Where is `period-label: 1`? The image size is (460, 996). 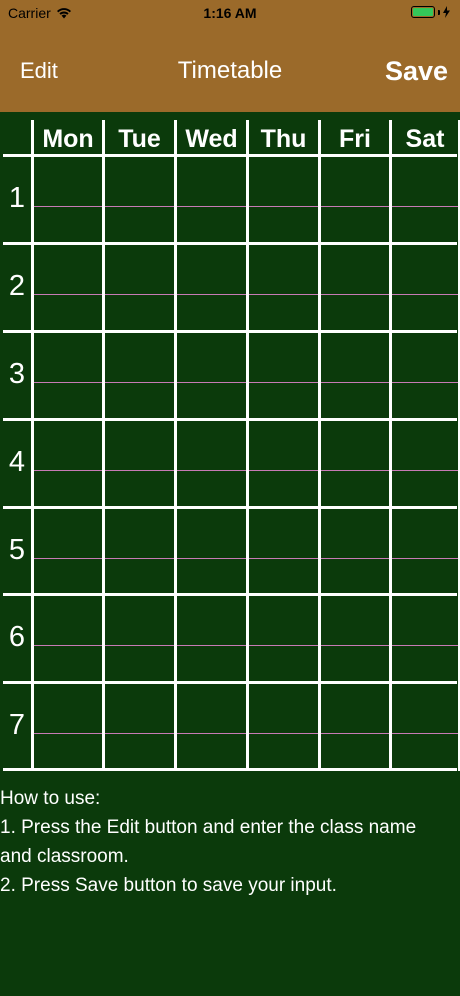
period-label: 1 is located at coordinates (17, 198).